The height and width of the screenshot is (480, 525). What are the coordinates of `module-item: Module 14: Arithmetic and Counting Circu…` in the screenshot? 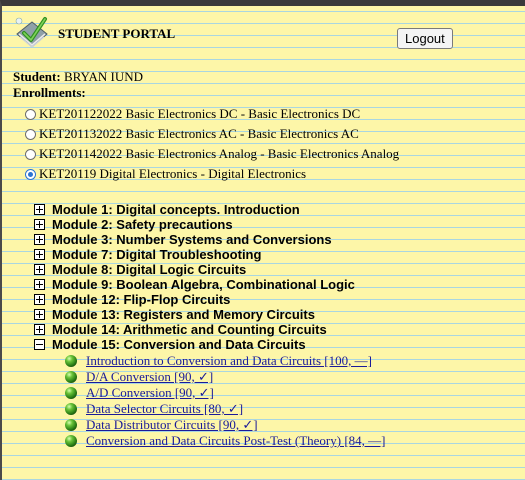 It's located at (194, 329).